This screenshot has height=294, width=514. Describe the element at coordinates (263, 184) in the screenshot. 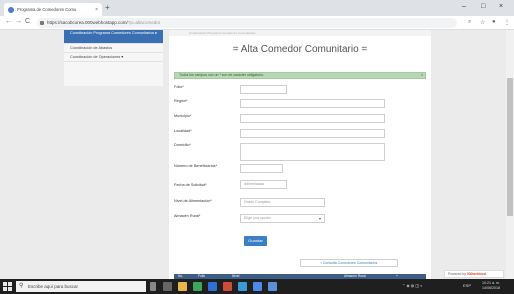

I see `fecha-field: dd/mm/aaaa` at that location.